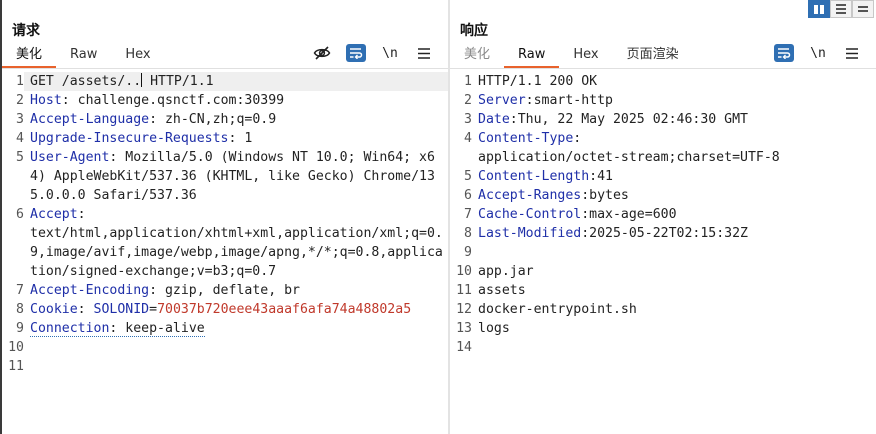 This screenshot has width=876, height=434. I want to click on line-content: Content-Length:41, so click(674, 176).